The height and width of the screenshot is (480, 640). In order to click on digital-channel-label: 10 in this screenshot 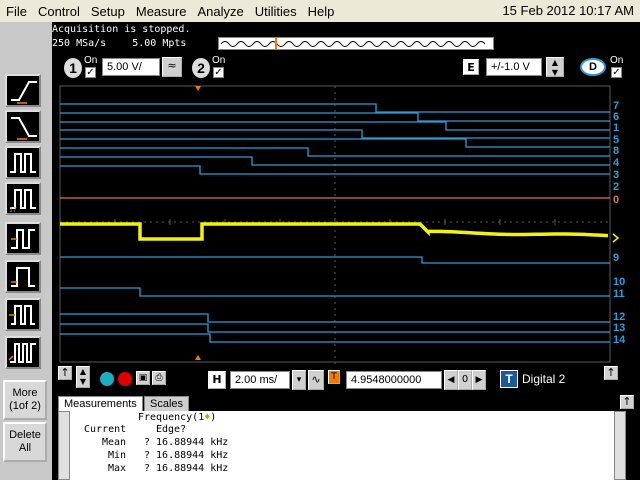, I will do `click(619, 282)`.